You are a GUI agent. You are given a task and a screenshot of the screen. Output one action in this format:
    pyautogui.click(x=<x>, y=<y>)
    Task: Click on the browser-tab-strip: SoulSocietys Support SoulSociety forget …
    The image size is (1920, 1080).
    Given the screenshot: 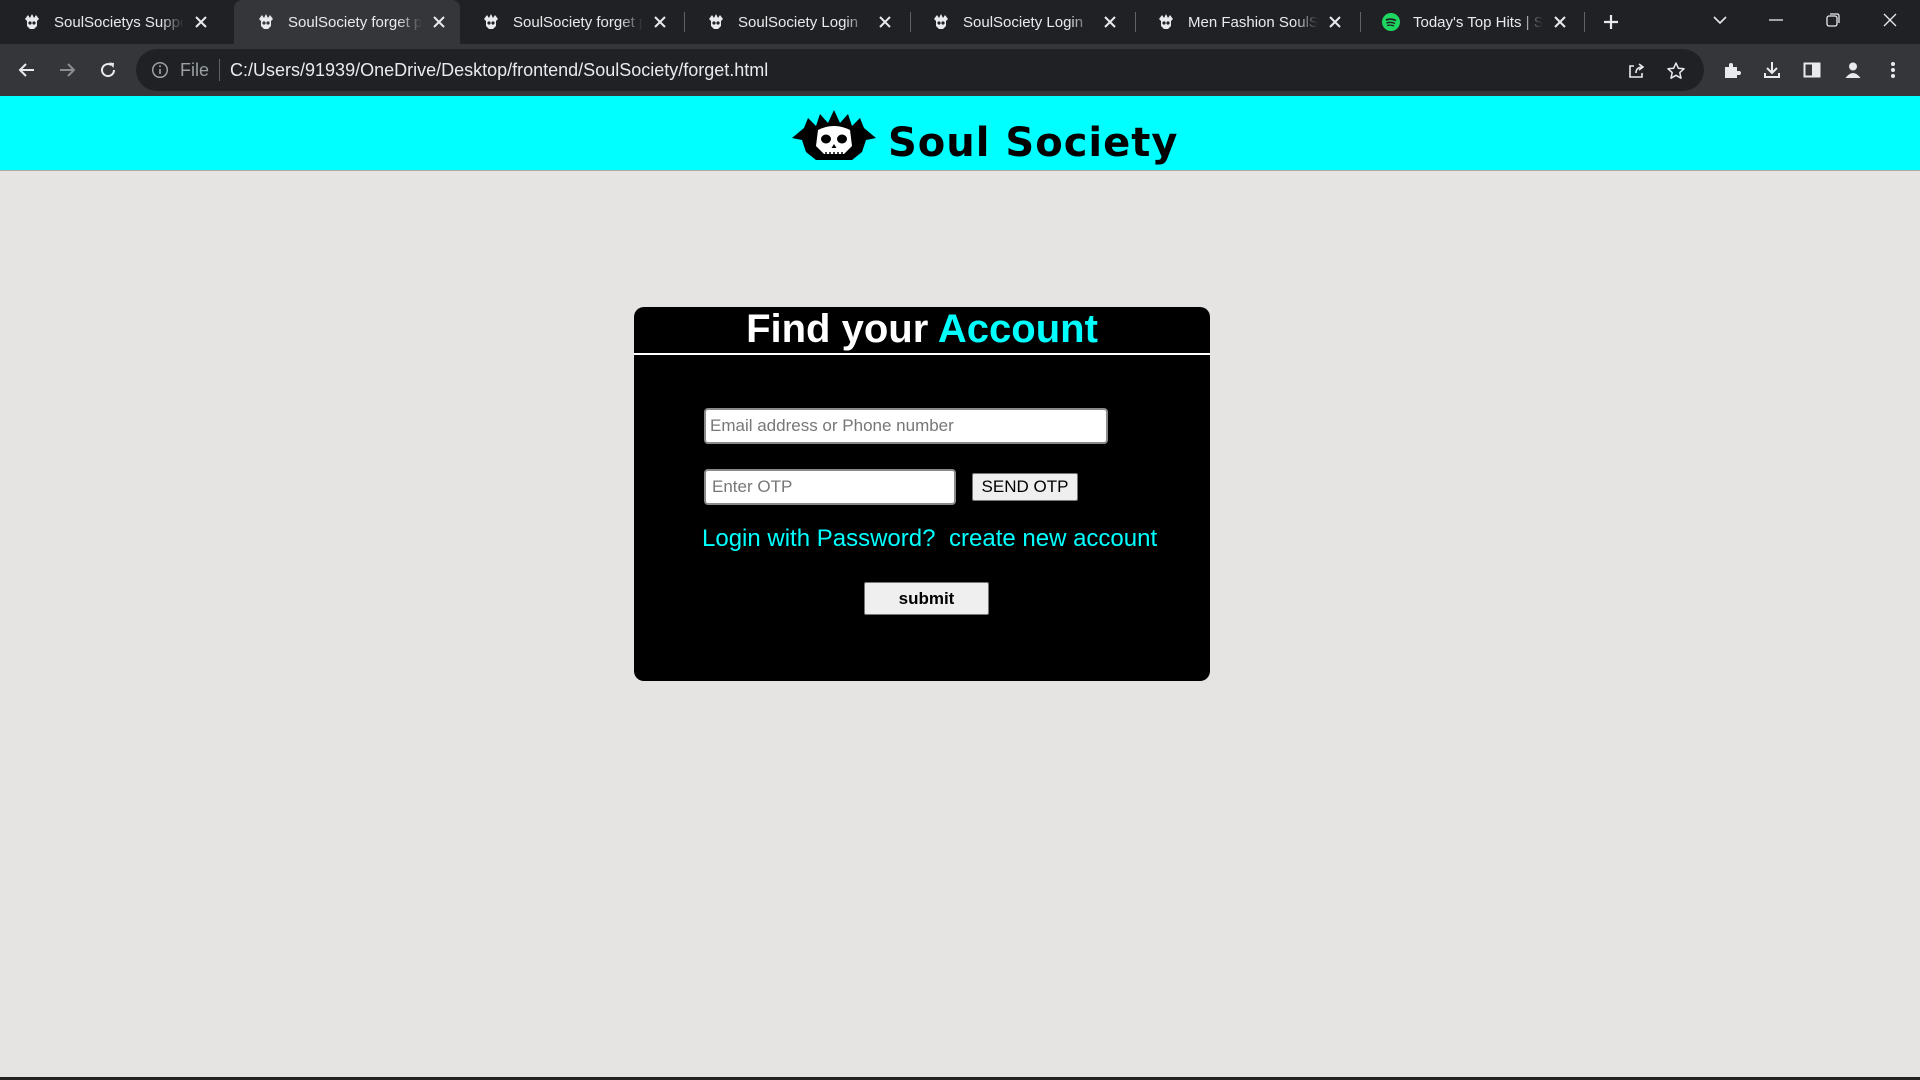 What is the action you would take?
    pyautogui.click(x=960, y=22)
    